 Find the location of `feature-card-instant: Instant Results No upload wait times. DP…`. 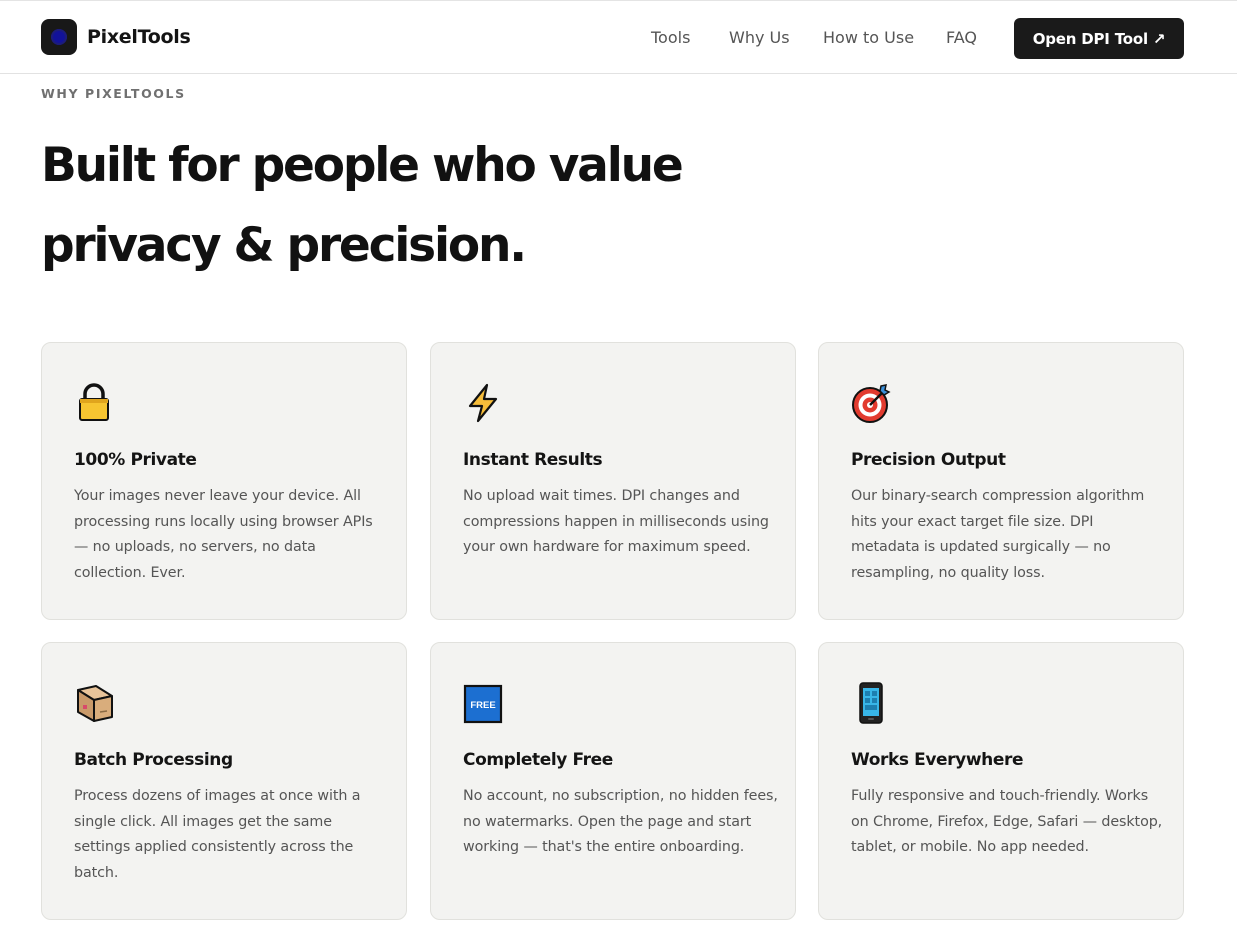

feature-card-instant: Instant Results No upload wait times. DP… is located at coordinates (613, 481).